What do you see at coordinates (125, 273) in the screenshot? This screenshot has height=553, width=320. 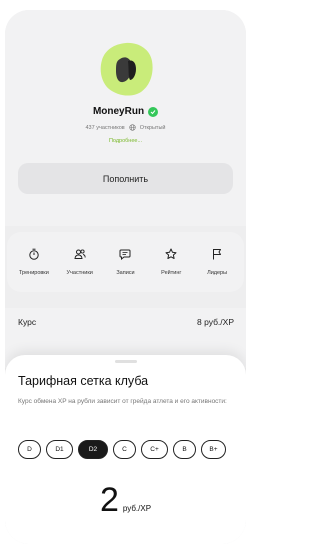 I see `nav-label: Записи` at bounding box center [125, 273].